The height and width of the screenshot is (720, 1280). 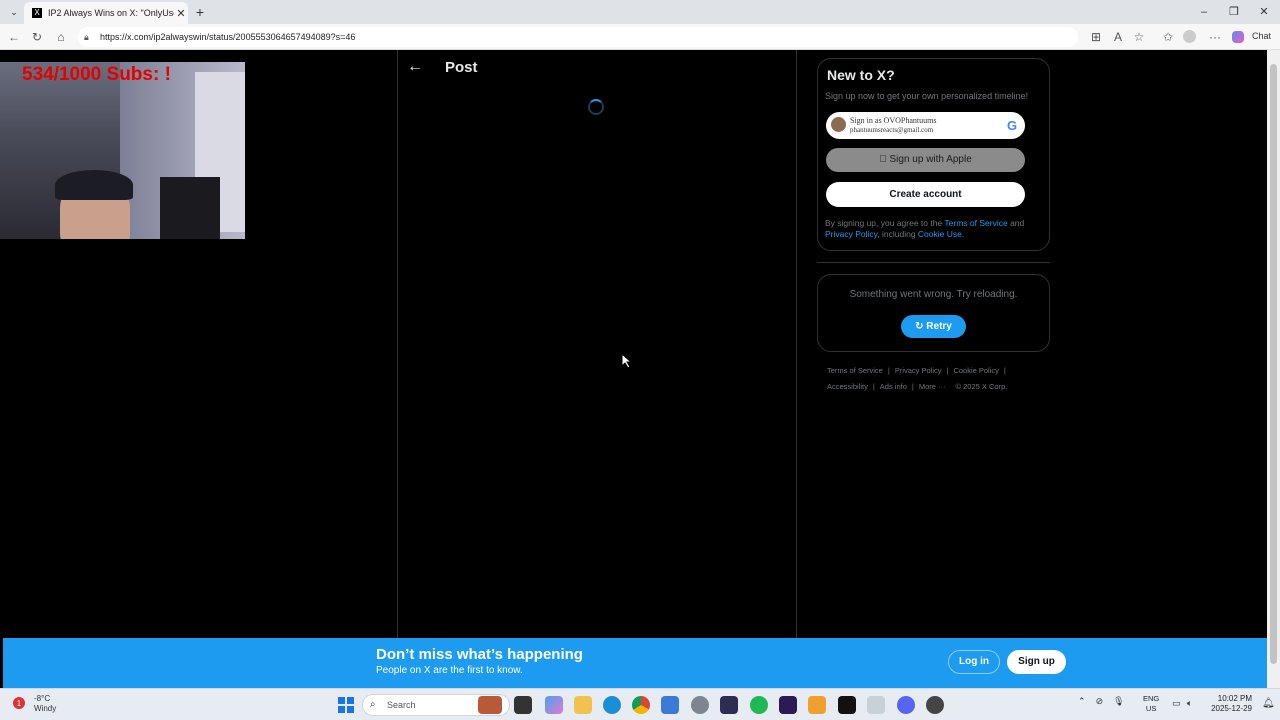 What do you see at coordinates (939, 326) in the screenshot?
I see `retry-label: Retry` at bounding box center [939, 326].